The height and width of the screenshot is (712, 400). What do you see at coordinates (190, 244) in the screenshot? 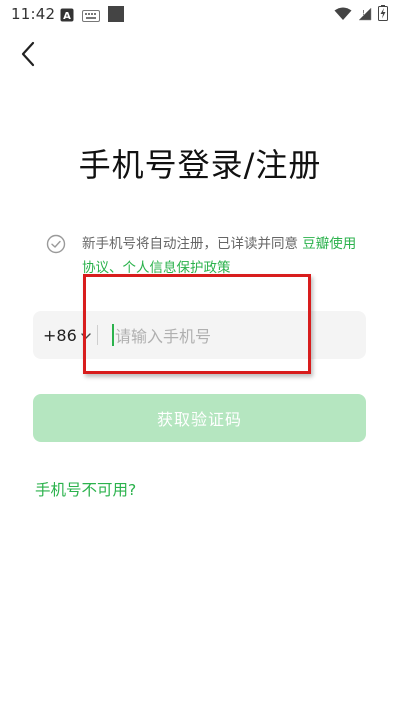
I see `agreement-description: 新手机号将自动注册，已详读并同意` at bounding box center [190, 244].